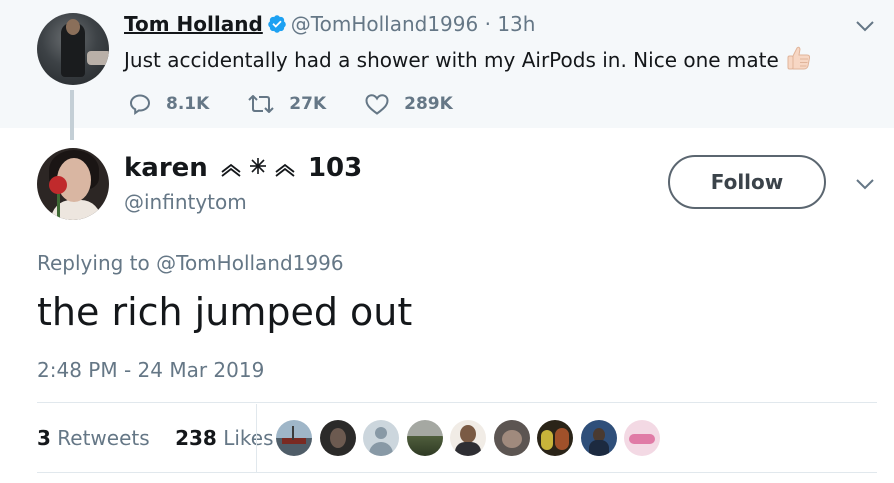 The height and width of the screenshot is (483, 894). What do you see at coordinates (428, 104) in the screenshot?
I see `like-count: 289K` at bounding box center [428, 104].